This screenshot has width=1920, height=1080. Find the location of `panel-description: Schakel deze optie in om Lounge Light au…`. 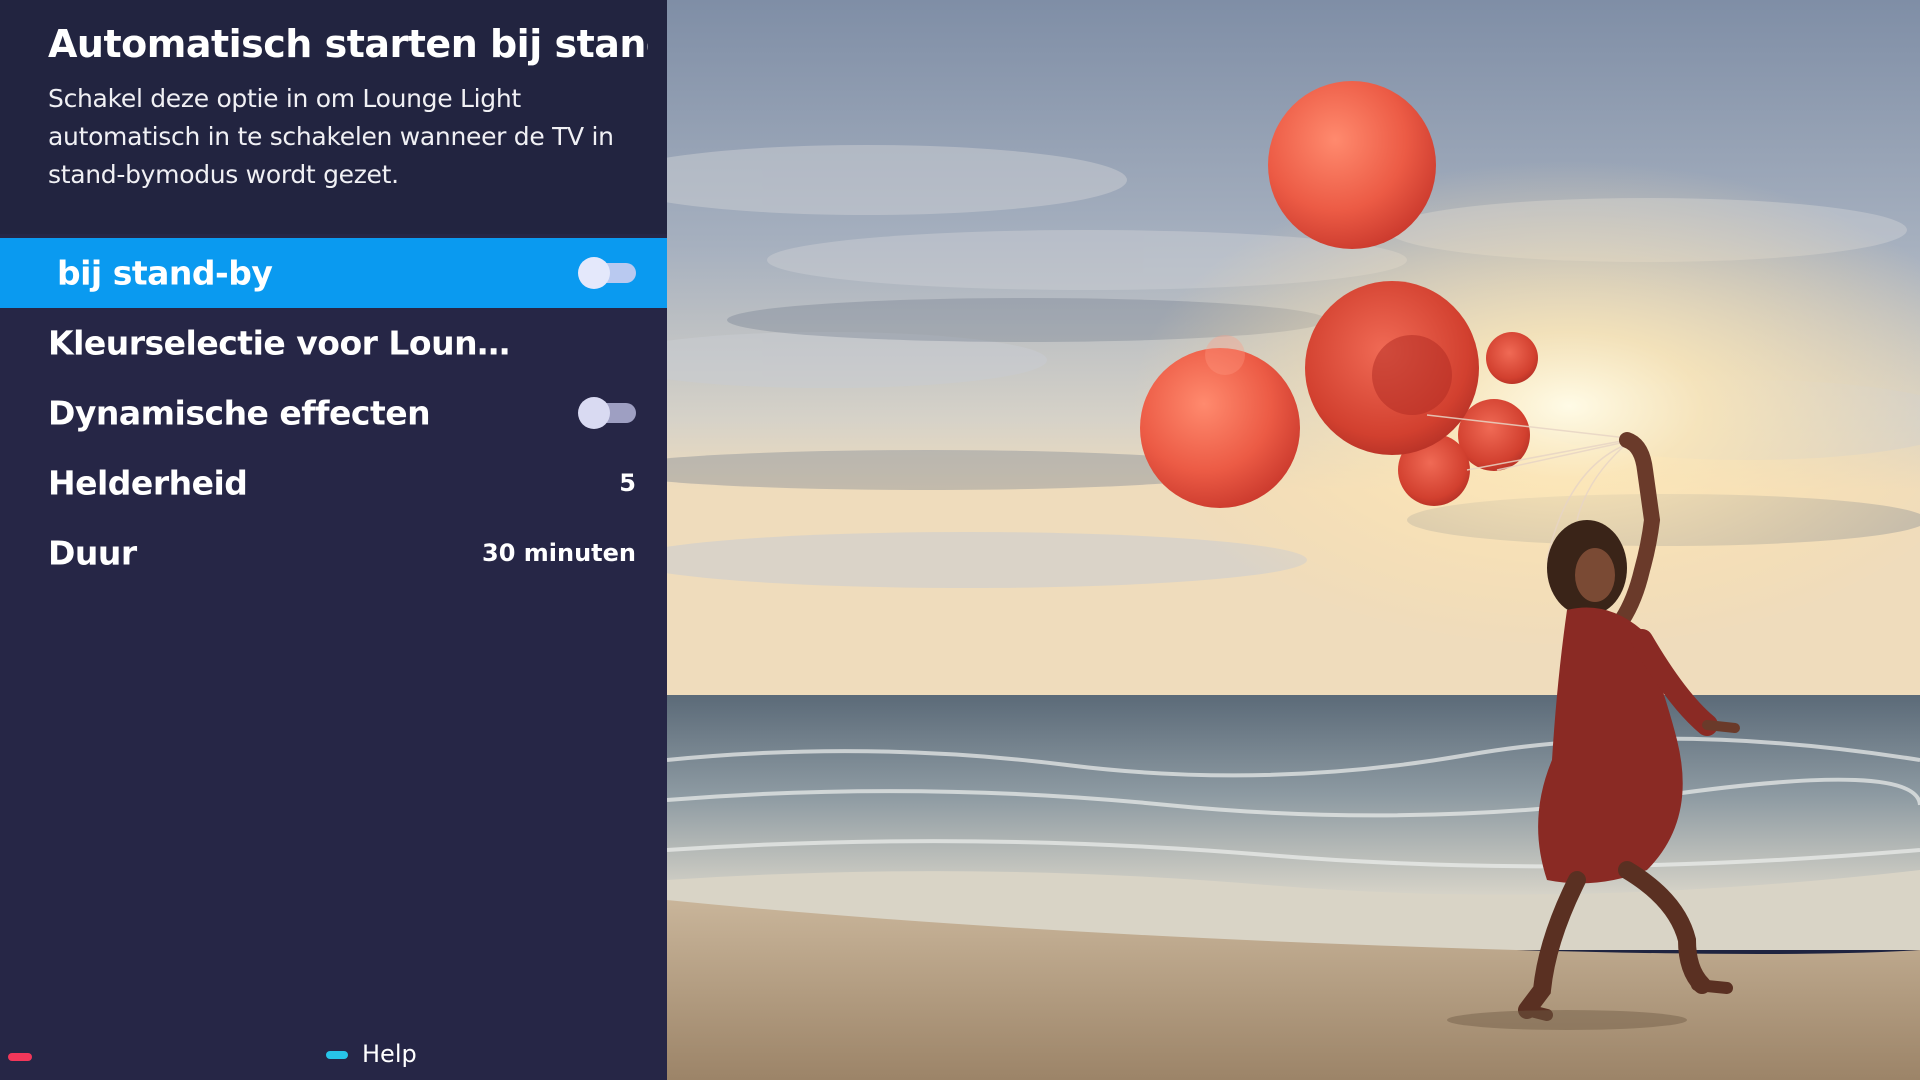

panel-description: Schakel deze optie in om Lounge Light au… is located at coordinates (331, 136).